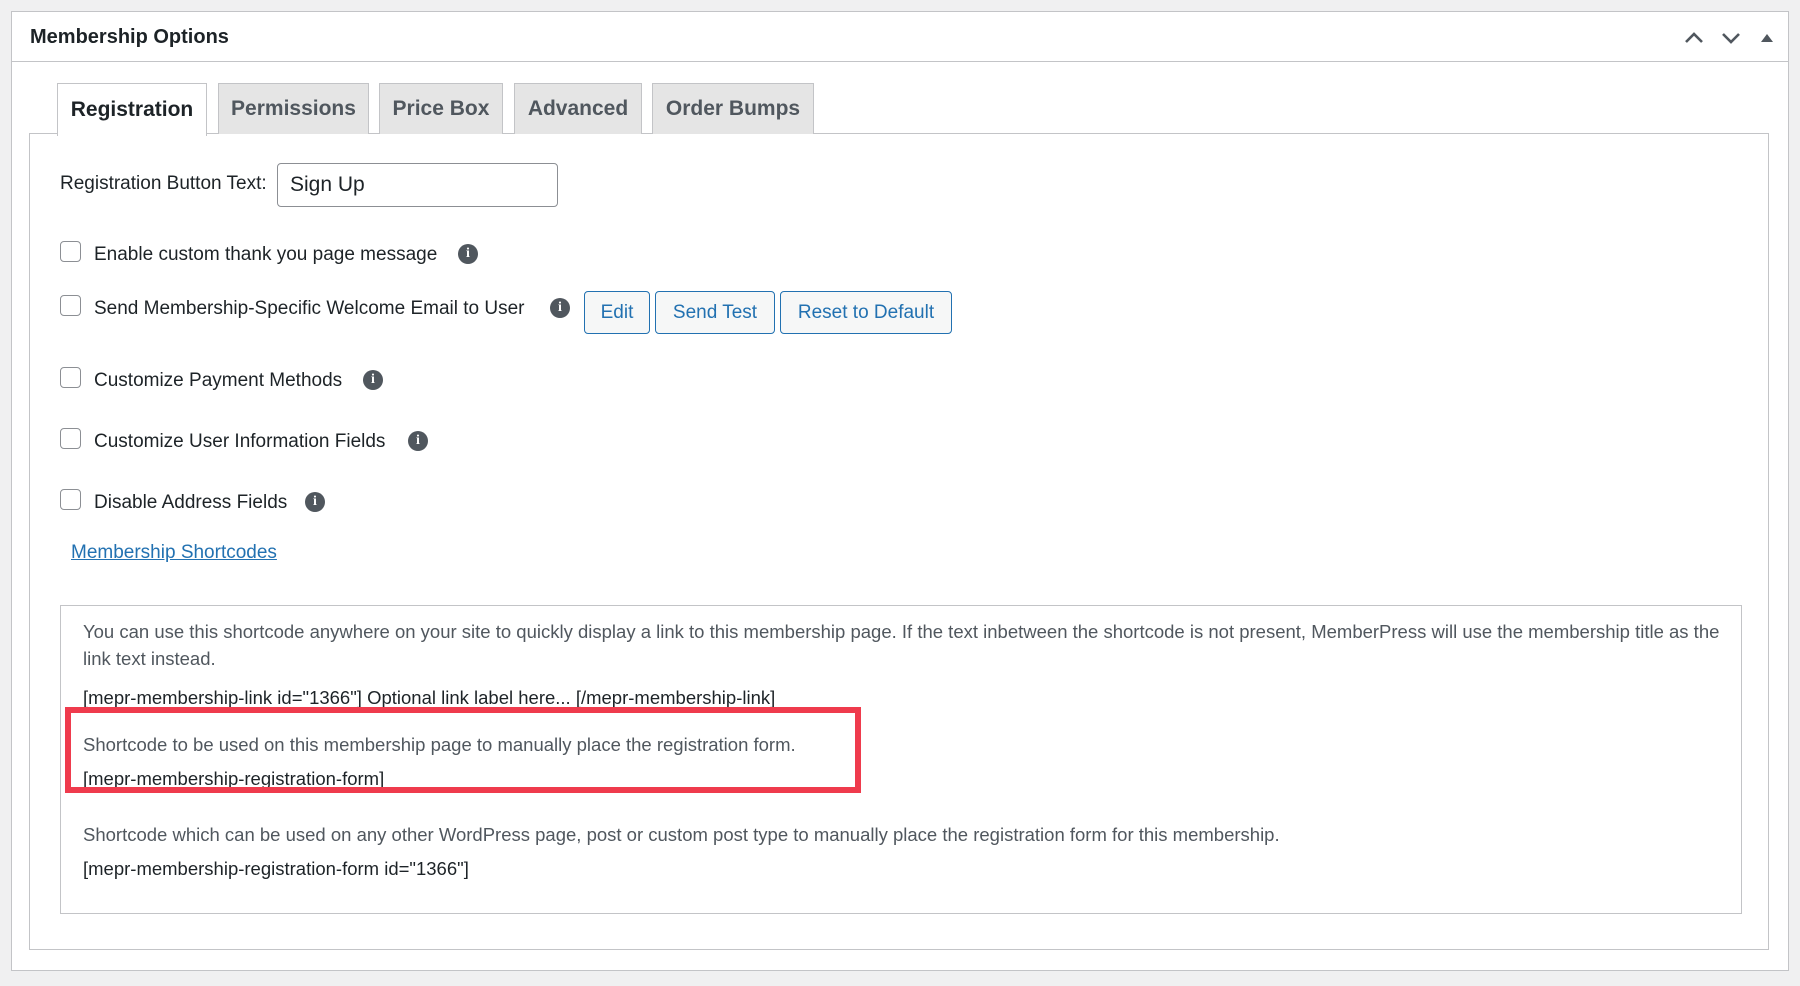  I want to click on chevron-down-icon, so click(1731, 38).